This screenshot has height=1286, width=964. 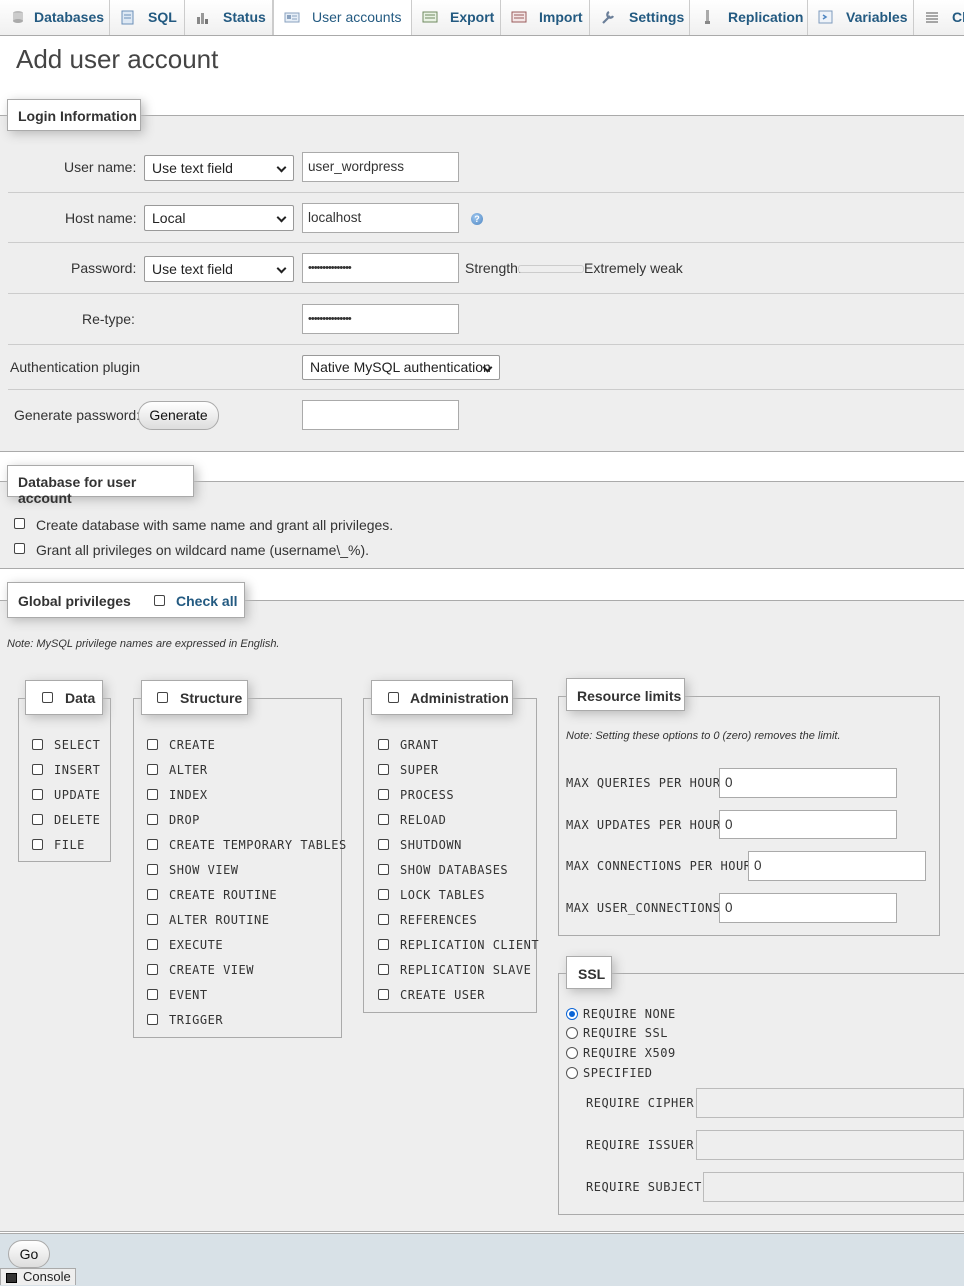 I want to click on auth-plugin-select: Native MySQL authentication, so click(x=401, y=367).